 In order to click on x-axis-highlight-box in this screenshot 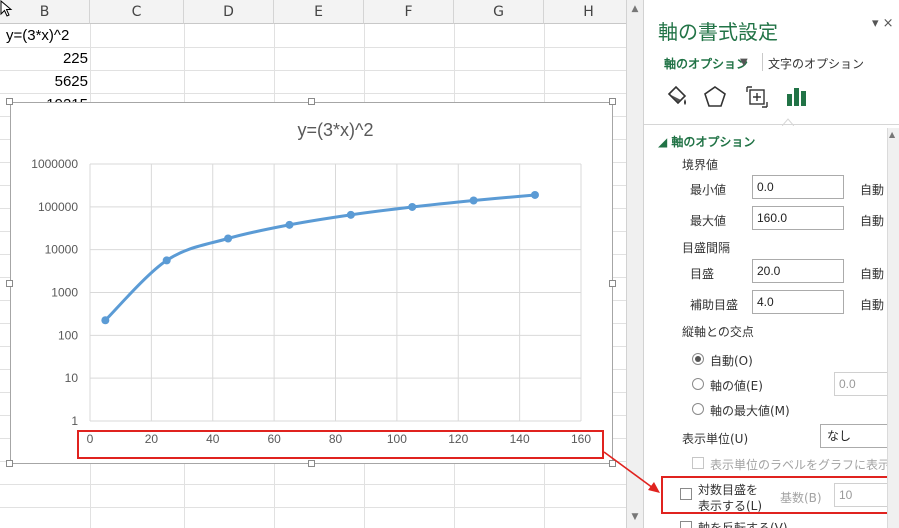, I will do `click(340, 444)`.